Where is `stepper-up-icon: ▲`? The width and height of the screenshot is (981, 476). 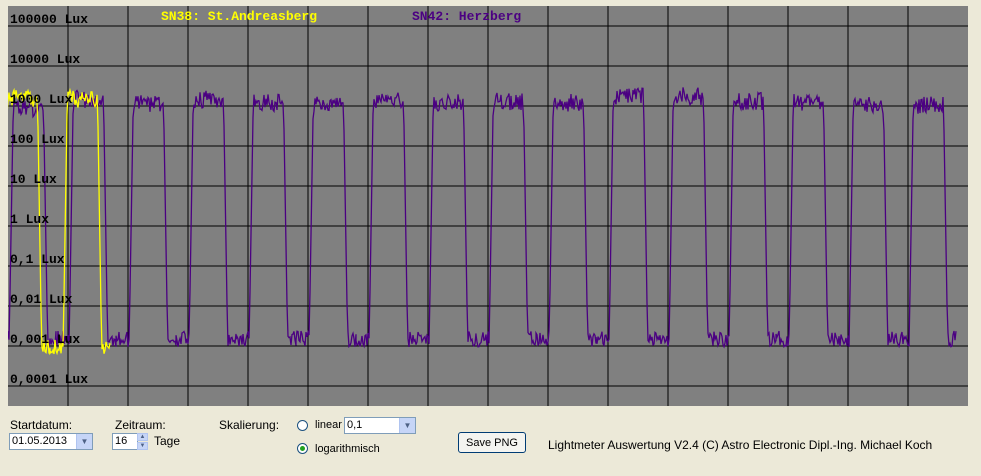 stepper-up-icon: ▲ is located at coordinates (142, 437).